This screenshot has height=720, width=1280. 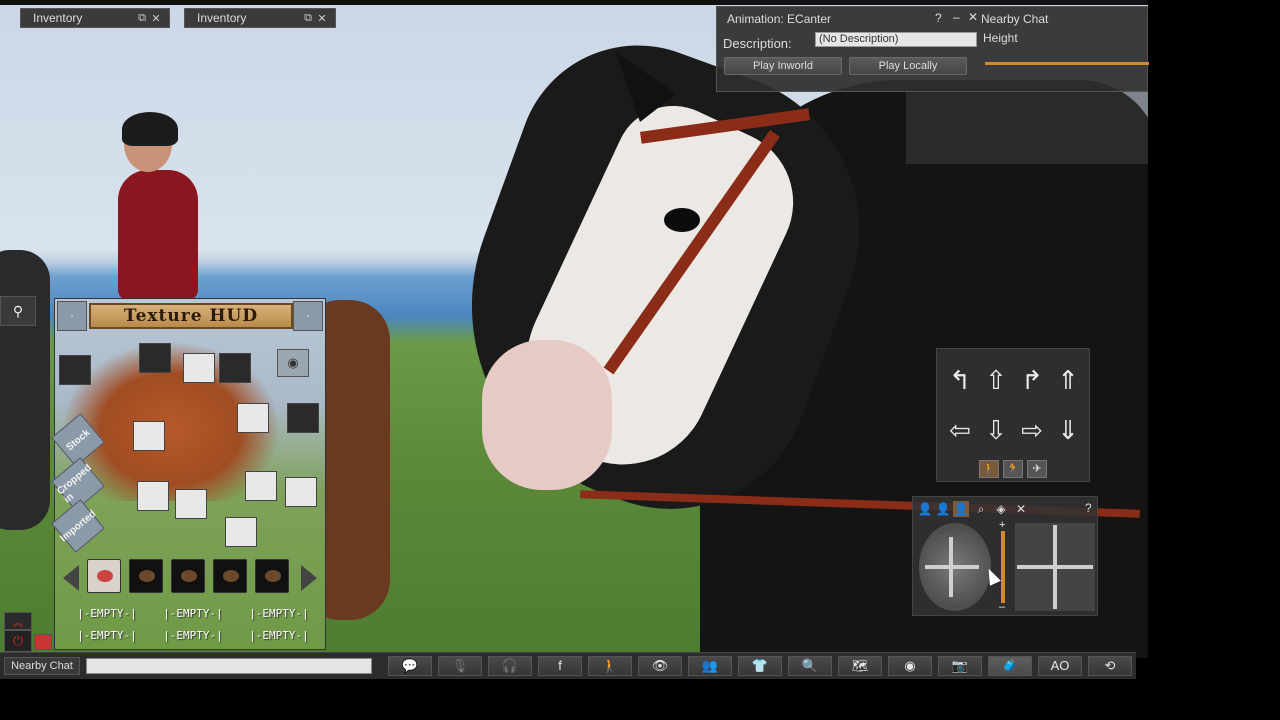 I want to click on chat-button: 💬, so click(x=410, y=666).